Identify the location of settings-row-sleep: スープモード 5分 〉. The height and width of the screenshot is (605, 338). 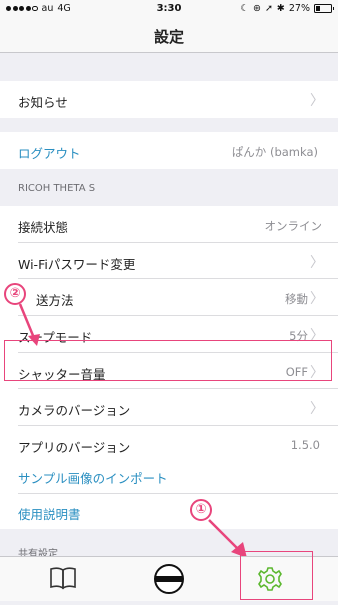
(169, 334).